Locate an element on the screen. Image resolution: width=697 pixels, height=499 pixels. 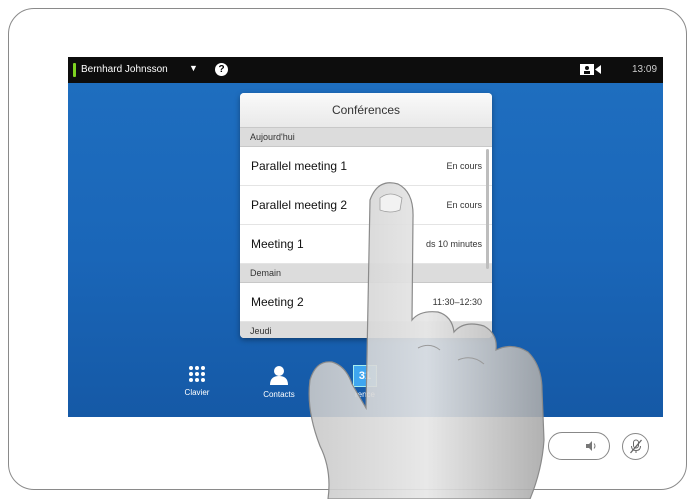
availability-indicator is located at coordinates (74, 70).